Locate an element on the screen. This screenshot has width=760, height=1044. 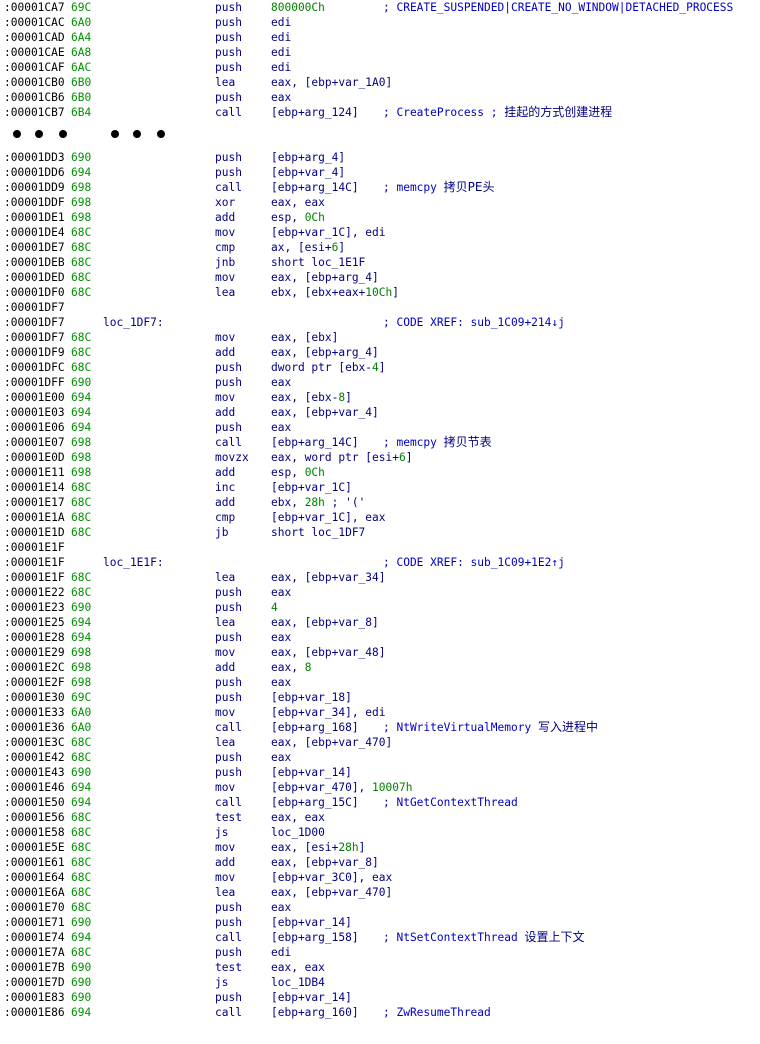
operand: eax, [ebp+var_8] is located at coordinates (325, 862).